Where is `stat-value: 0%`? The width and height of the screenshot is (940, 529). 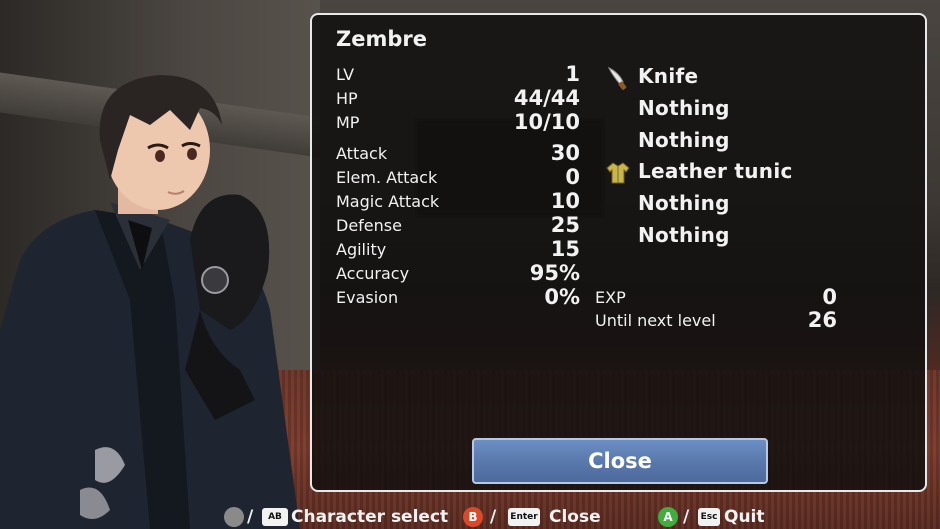
stat-value: 0% is located at coordinates (562, 297).